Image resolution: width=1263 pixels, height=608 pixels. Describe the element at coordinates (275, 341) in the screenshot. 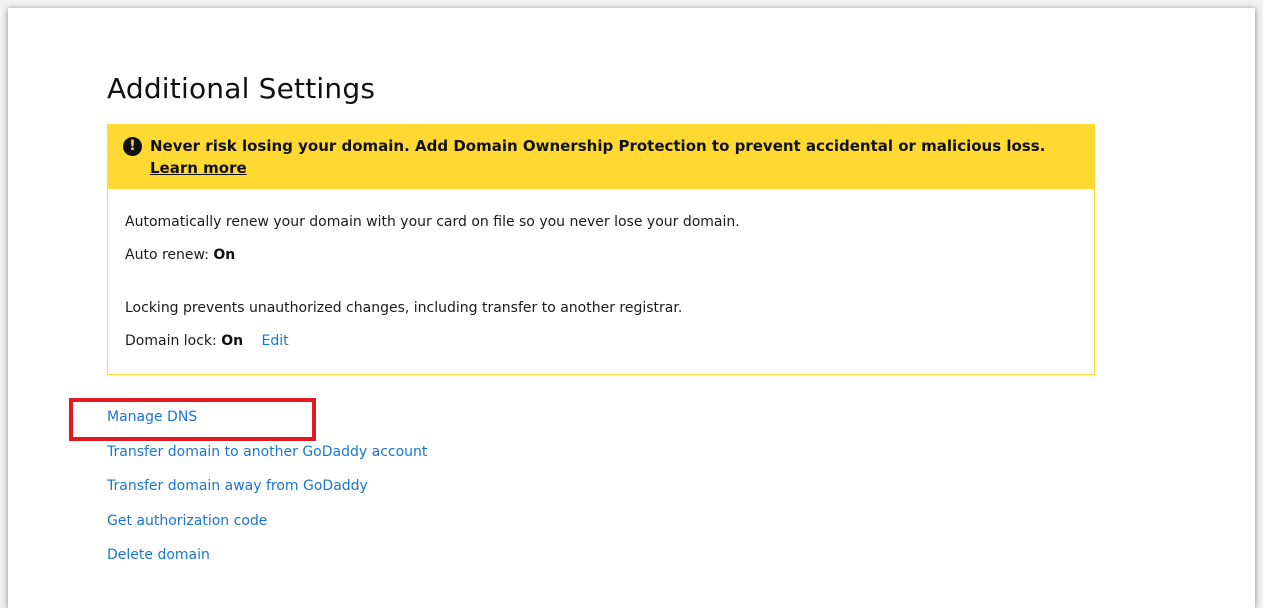

I see `domain-lock-edit-link: Edit` at that location.